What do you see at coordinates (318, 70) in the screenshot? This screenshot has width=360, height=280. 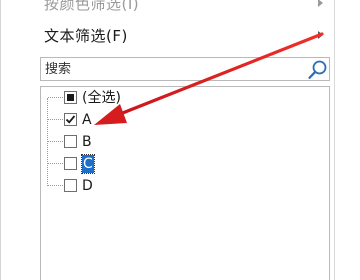 I see `search-icon` at bounding box center [318, 70].